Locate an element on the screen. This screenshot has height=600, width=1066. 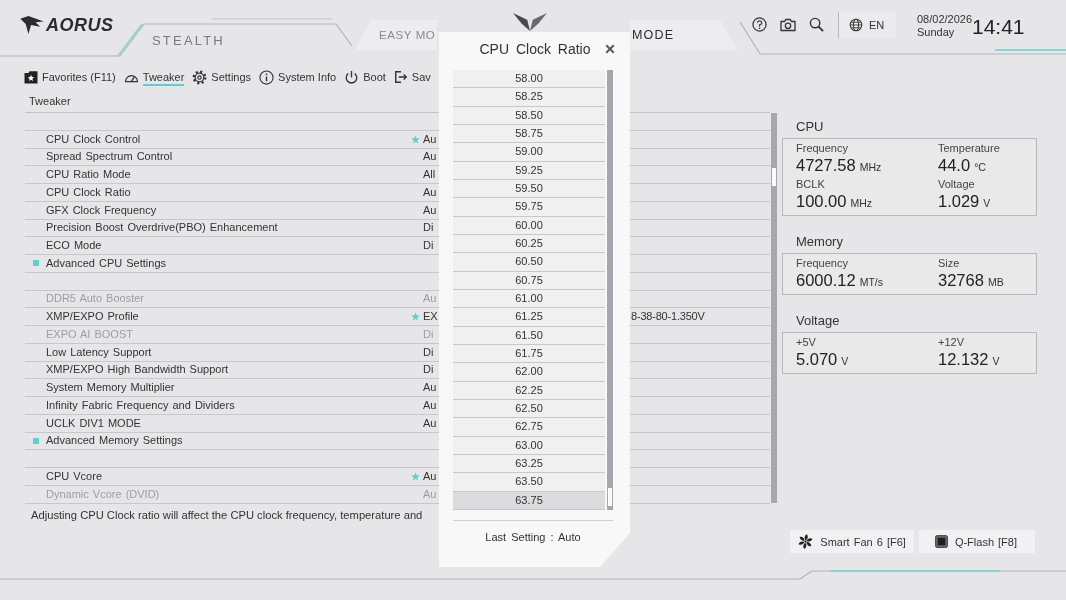
camera-icon is located at coordinates (788, 24).